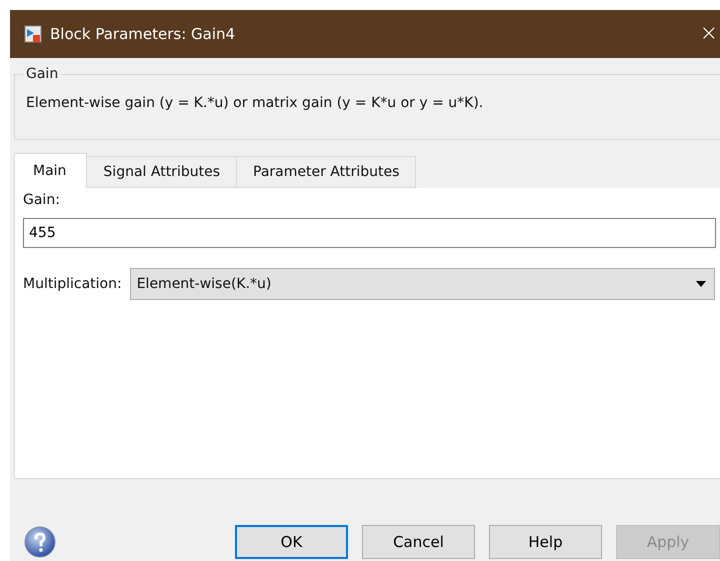 The image size is (720, 561). I want to click on tab: Signal Attributes, so click(162, 172).